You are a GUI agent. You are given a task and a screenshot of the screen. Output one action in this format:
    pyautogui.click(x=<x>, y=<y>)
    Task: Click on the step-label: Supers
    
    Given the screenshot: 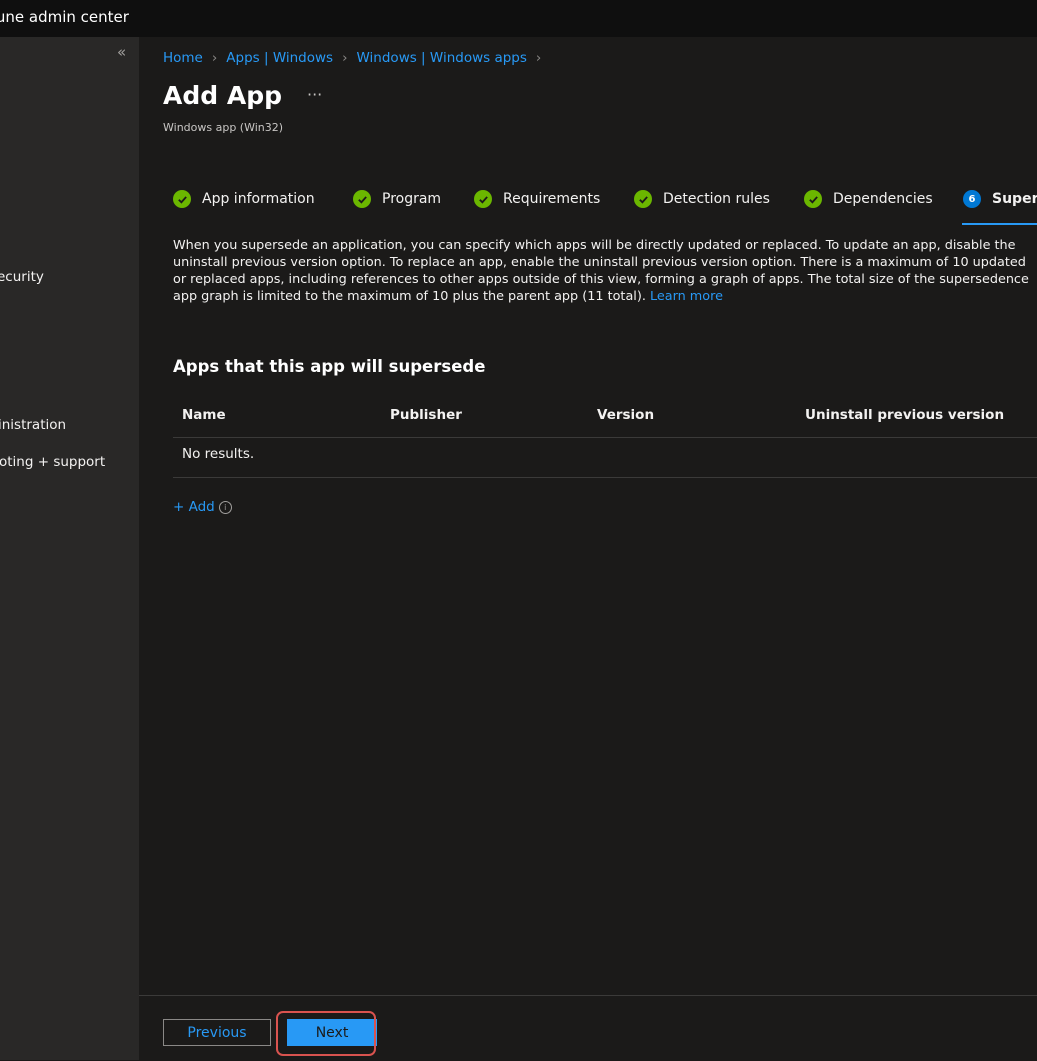 What is the action you would take?
    pyautogui.click(x=1014, y=199)
    